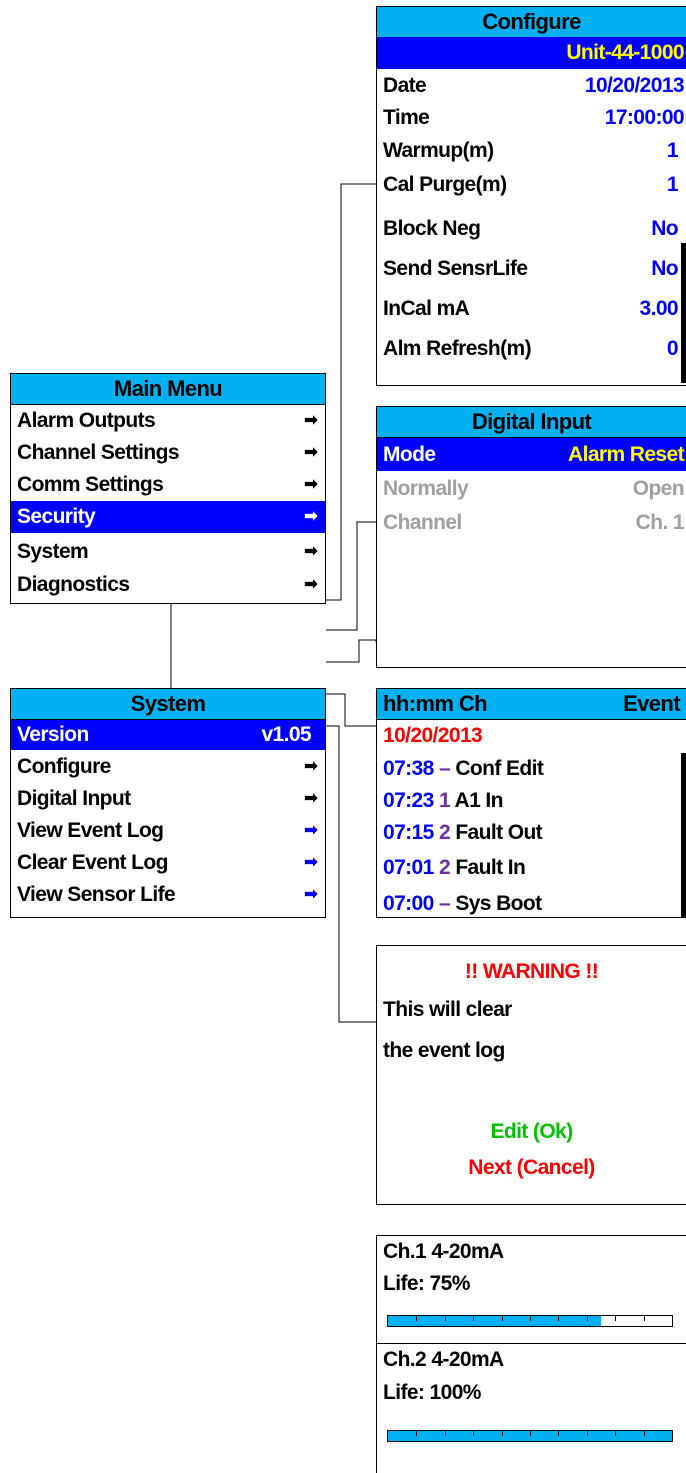 The width and height of the screenshot is (686, 1473). I want to click on di-channel-row: Channel Ch. 1, so click(534, 522).